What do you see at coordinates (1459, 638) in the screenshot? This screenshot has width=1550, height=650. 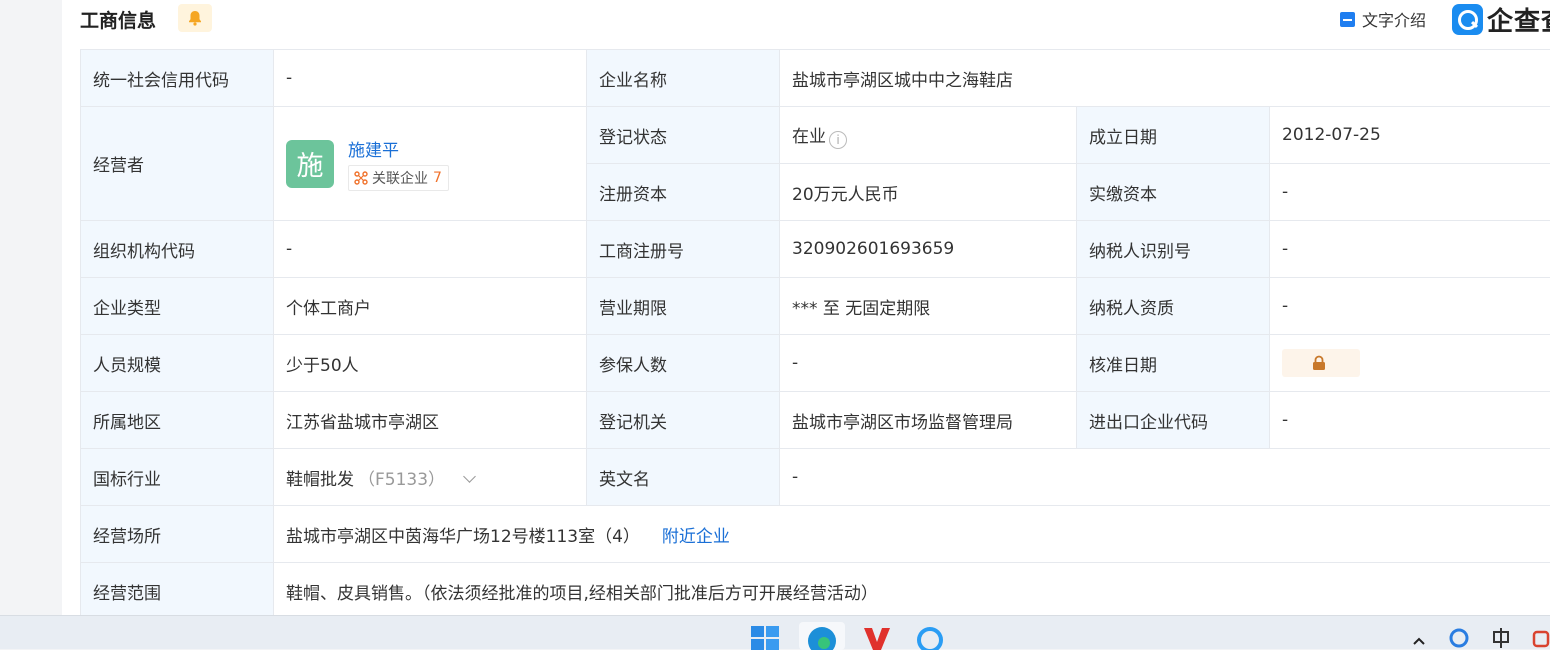 I see `tray-network-icon` at bounding box center [1459, 638].